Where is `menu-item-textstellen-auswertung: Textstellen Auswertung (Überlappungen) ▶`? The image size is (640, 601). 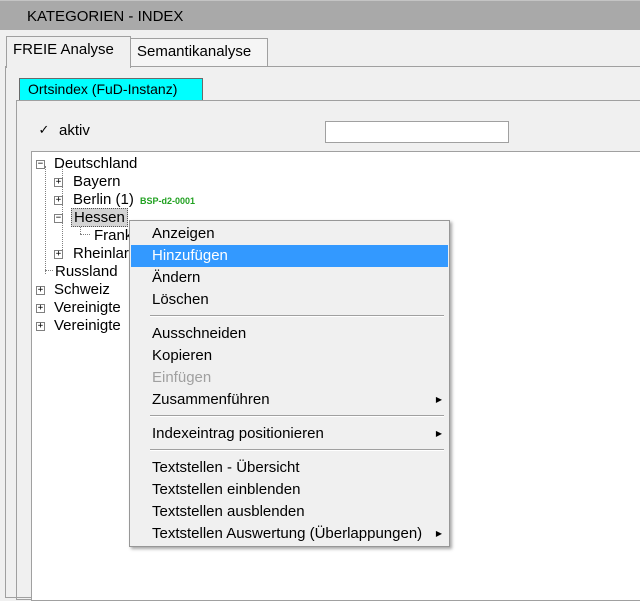 menu-item-textstellen-auswertung: Textstellen Auswertung (Überlappungen) ▶ is located at coordinates (289, 534).